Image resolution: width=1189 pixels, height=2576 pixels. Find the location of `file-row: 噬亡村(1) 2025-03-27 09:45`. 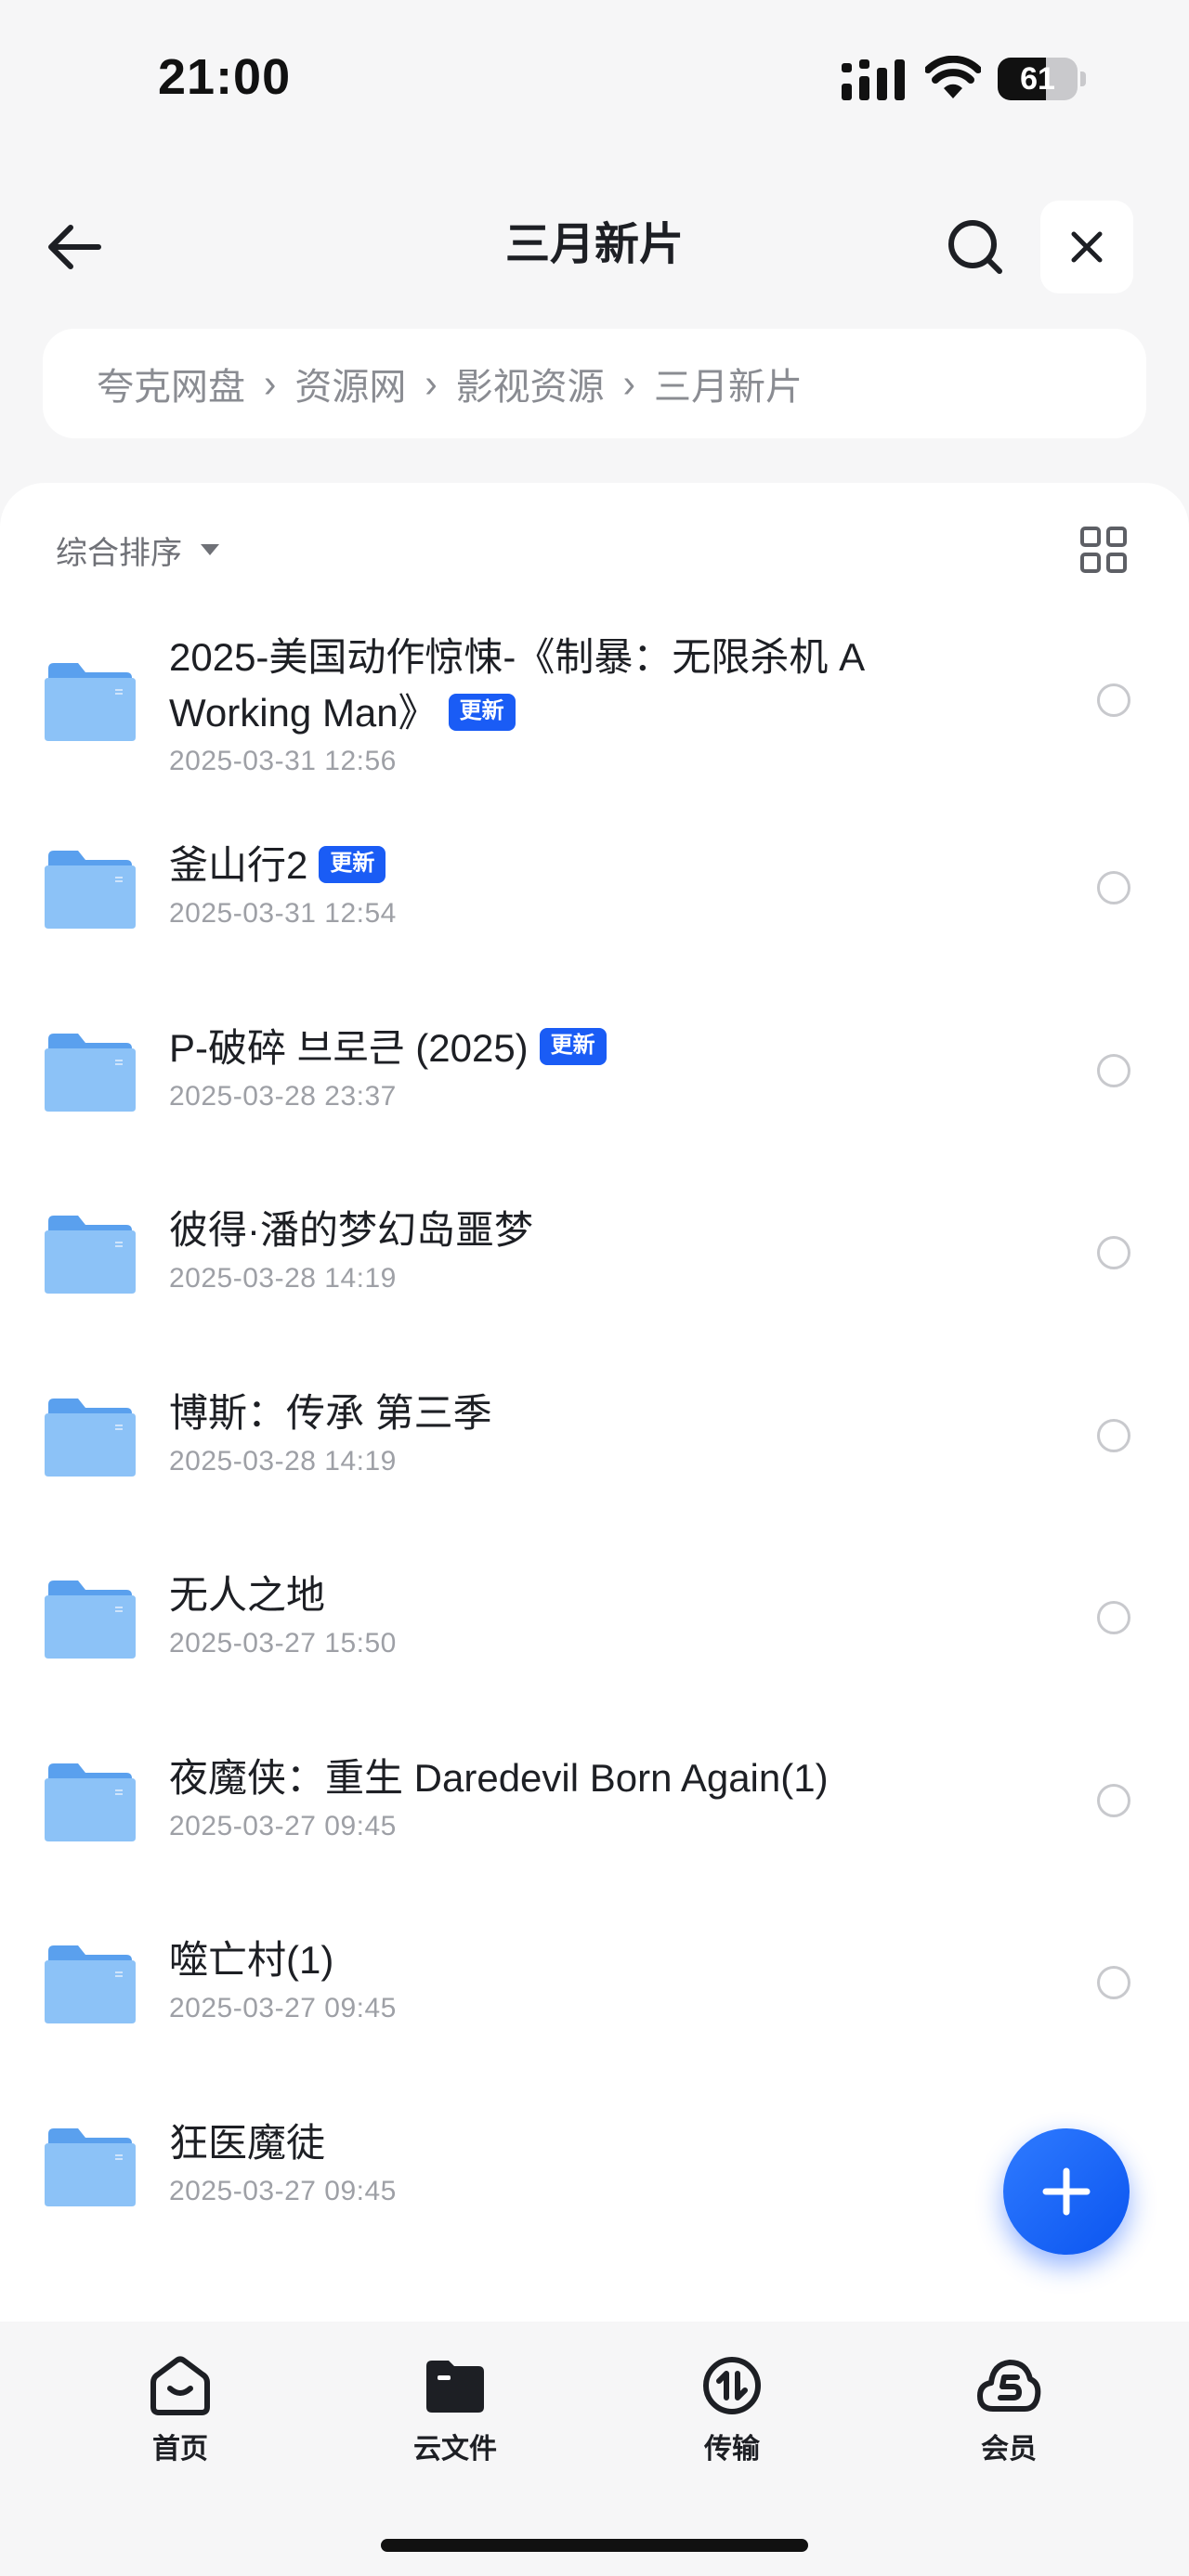

file-row: 噬亡村(1) 2025-03-27 09:45 is located at coordinates (594, 1984).